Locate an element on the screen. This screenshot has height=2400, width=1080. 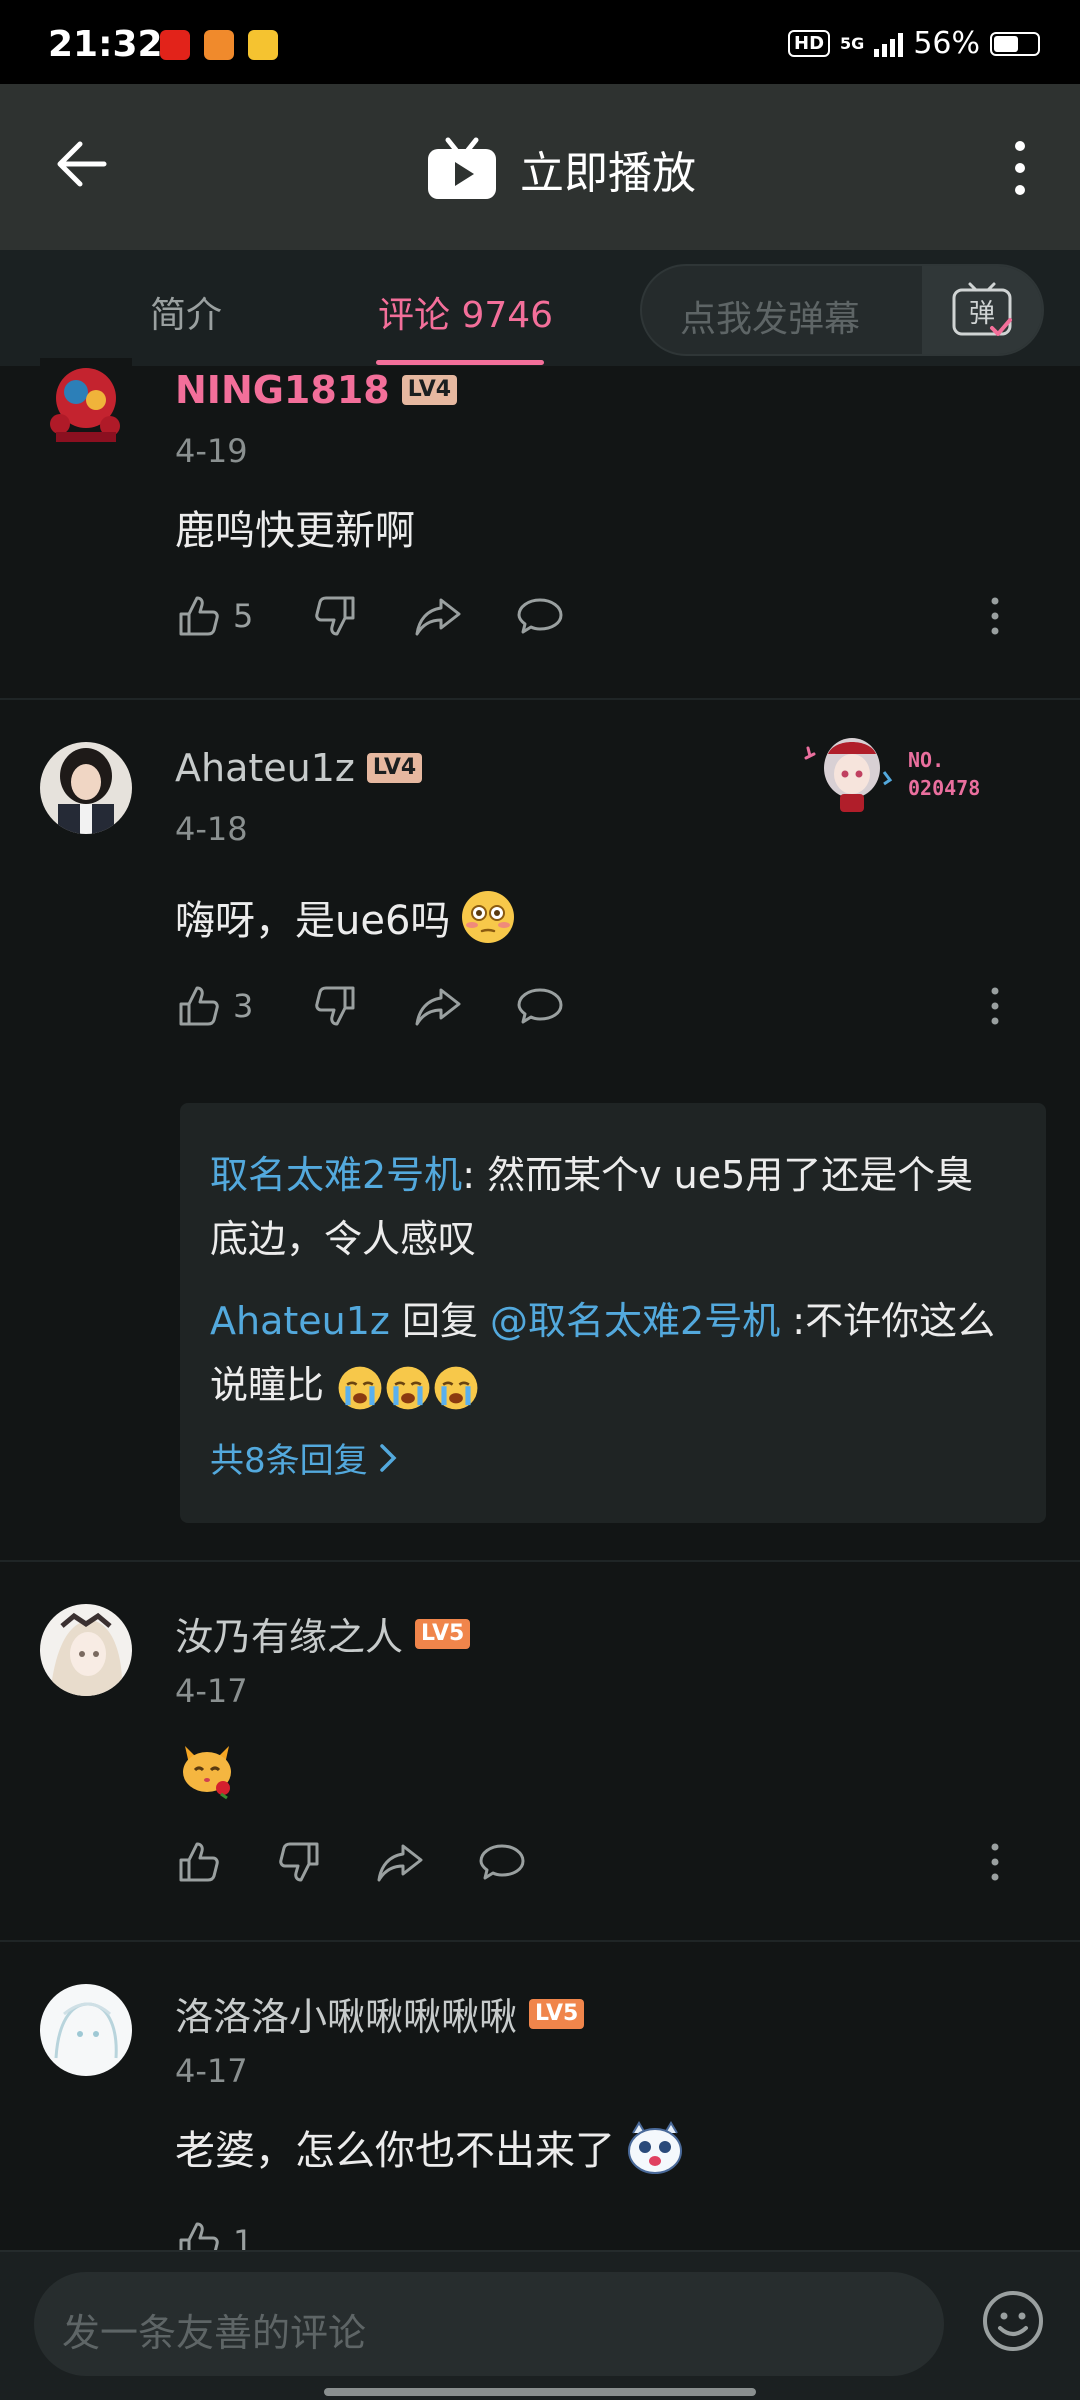
play-now-button: 立即播放 is located at coordinates (561, 169).